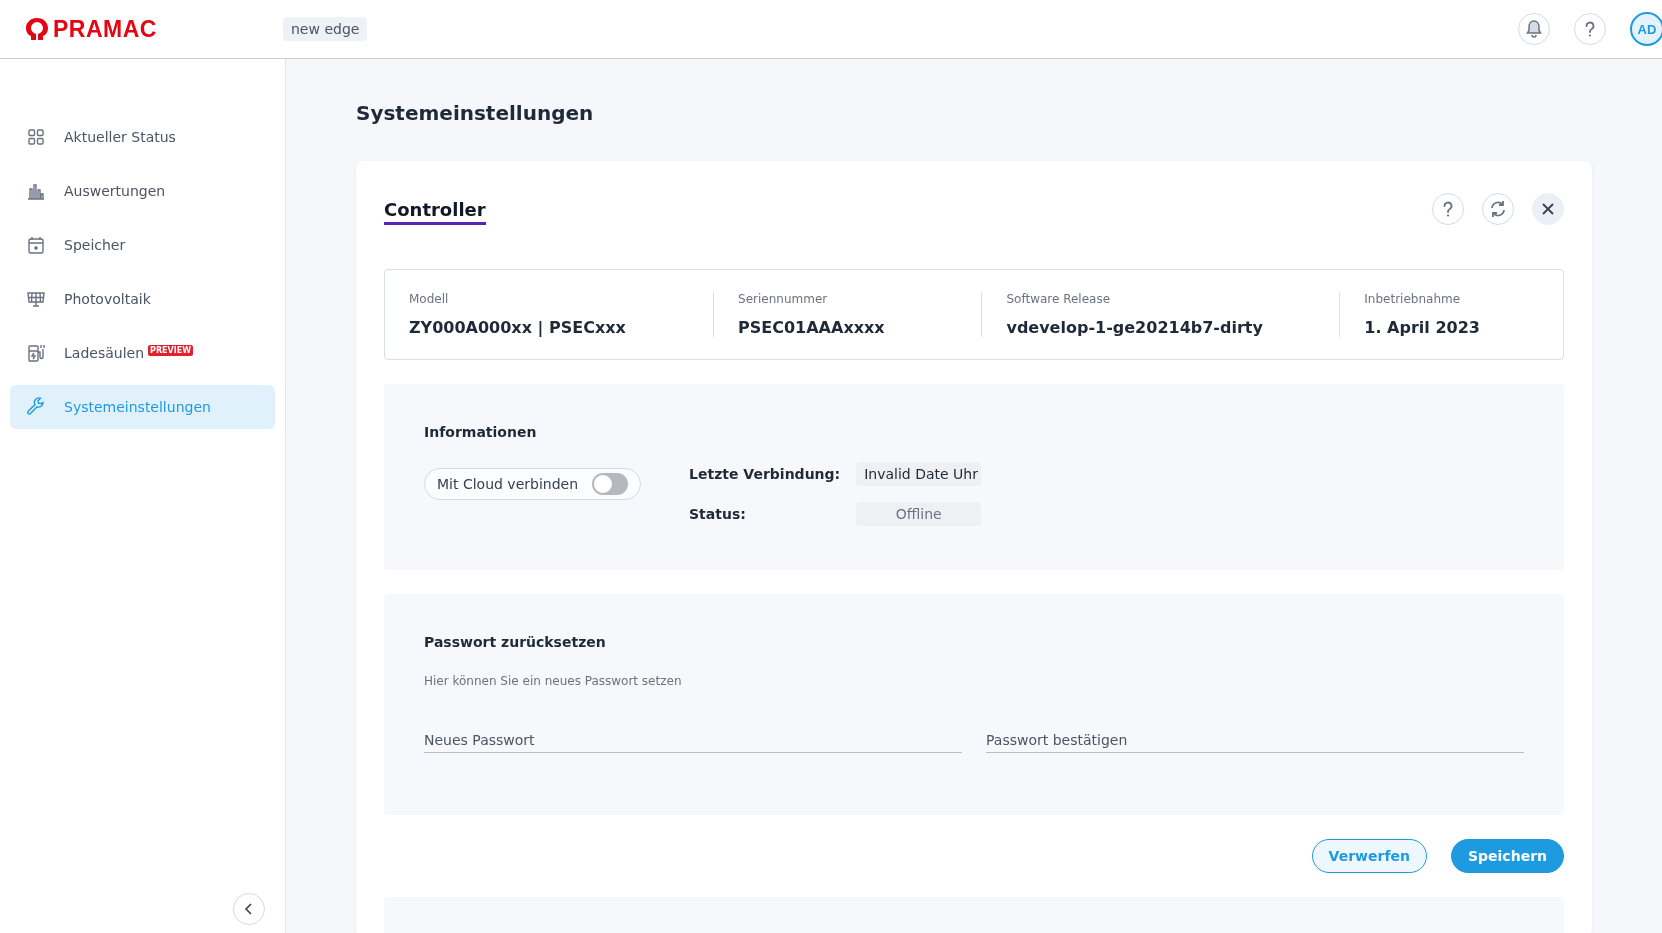  What do you see at coordinates (325, 29) in the screenshot?
I see `environment-tag: new edge` at bounding box center [325, 29].